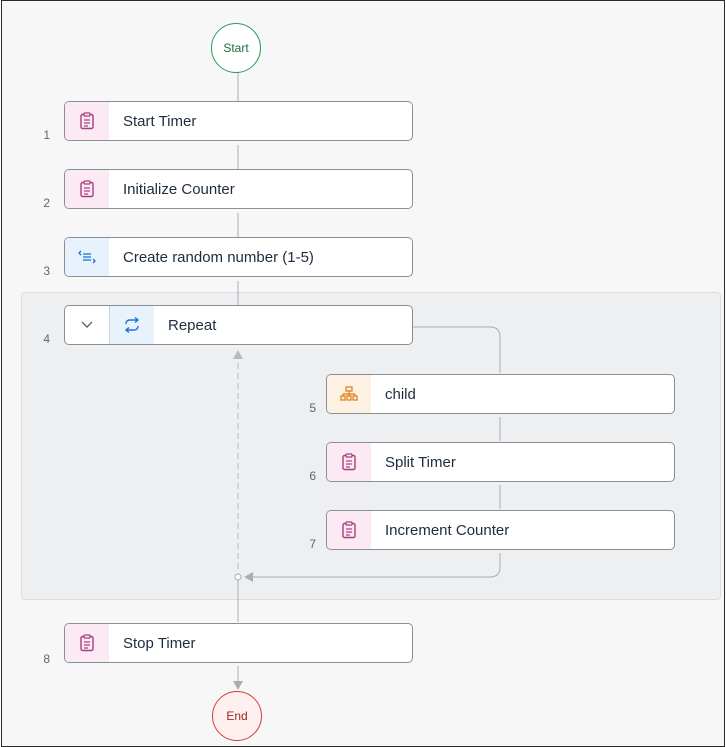 This screenshot has height=747, width=726. Describe the element at coordinates (46, 203) in the screenshot. I see `step-number: 2` at that location.